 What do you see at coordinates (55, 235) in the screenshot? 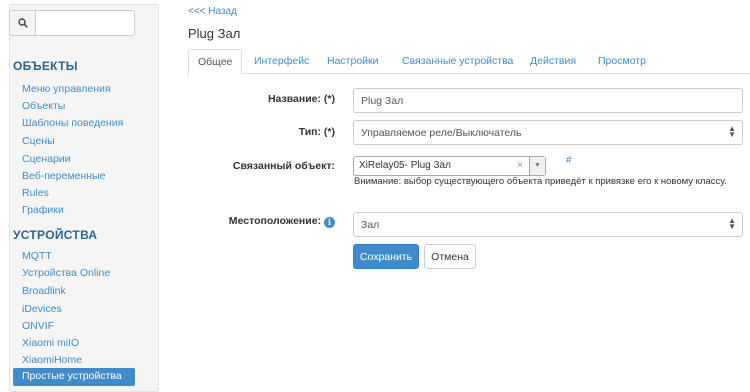
I see `sidebar-section-devices: УСТРОЙСТВА` at bounding box center [55, 235].